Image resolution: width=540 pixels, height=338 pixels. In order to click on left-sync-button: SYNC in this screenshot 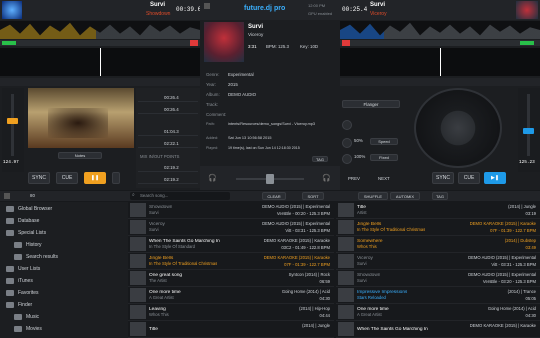, I will do `click(39, 178)`.